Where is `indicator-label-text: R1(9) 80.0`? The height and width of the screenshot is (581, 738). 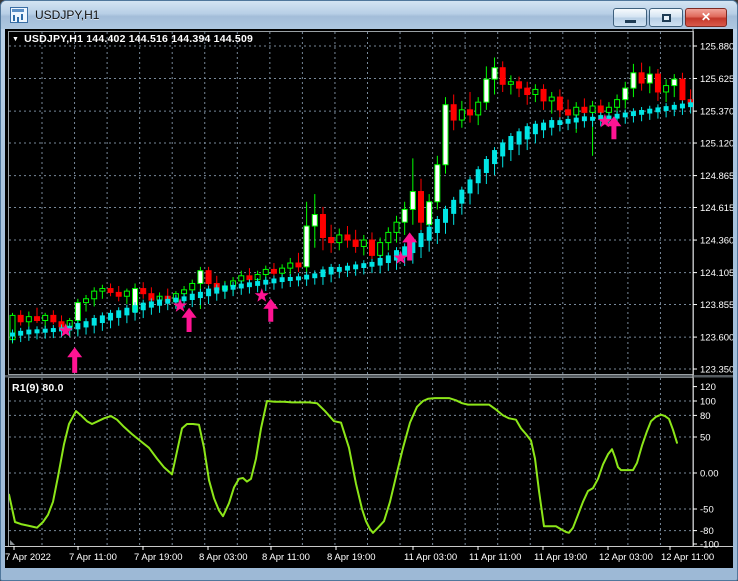 indicator-label-text: R1(9) 80.0 is located at coordinates (38, 388).